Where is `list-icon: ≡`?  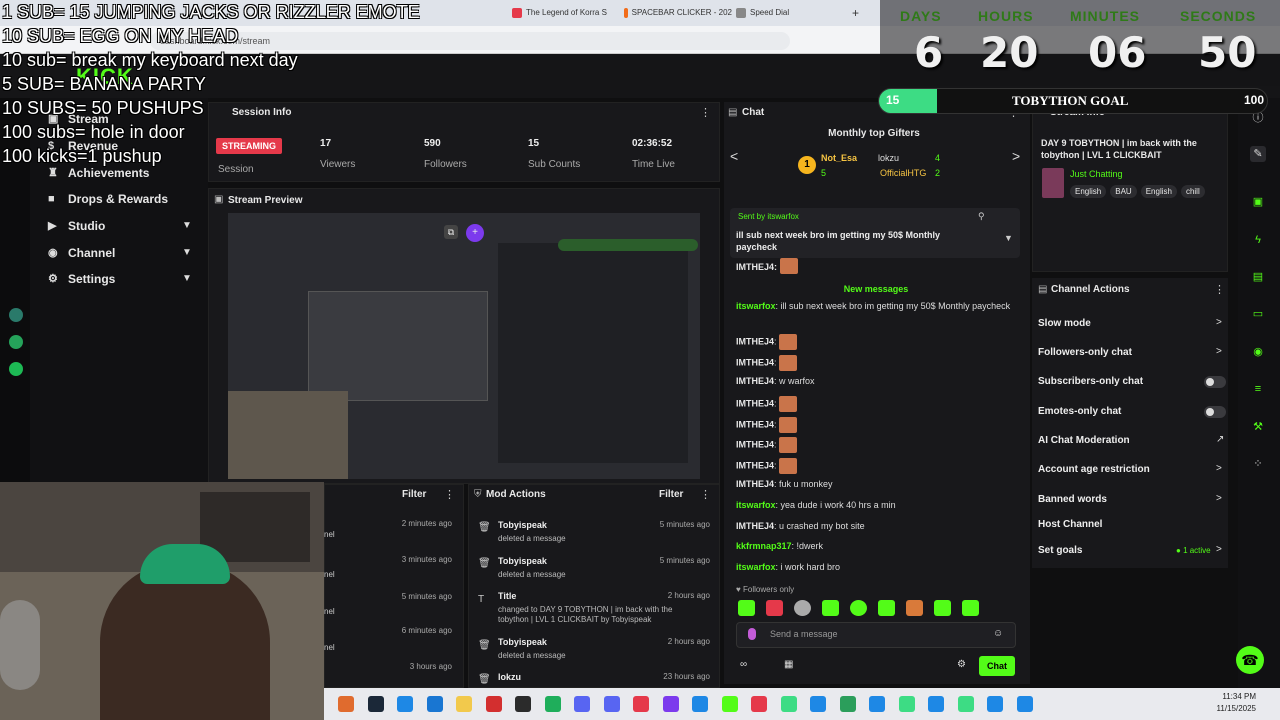
list-icon: ≡ is located at coordinates (1258, 389).